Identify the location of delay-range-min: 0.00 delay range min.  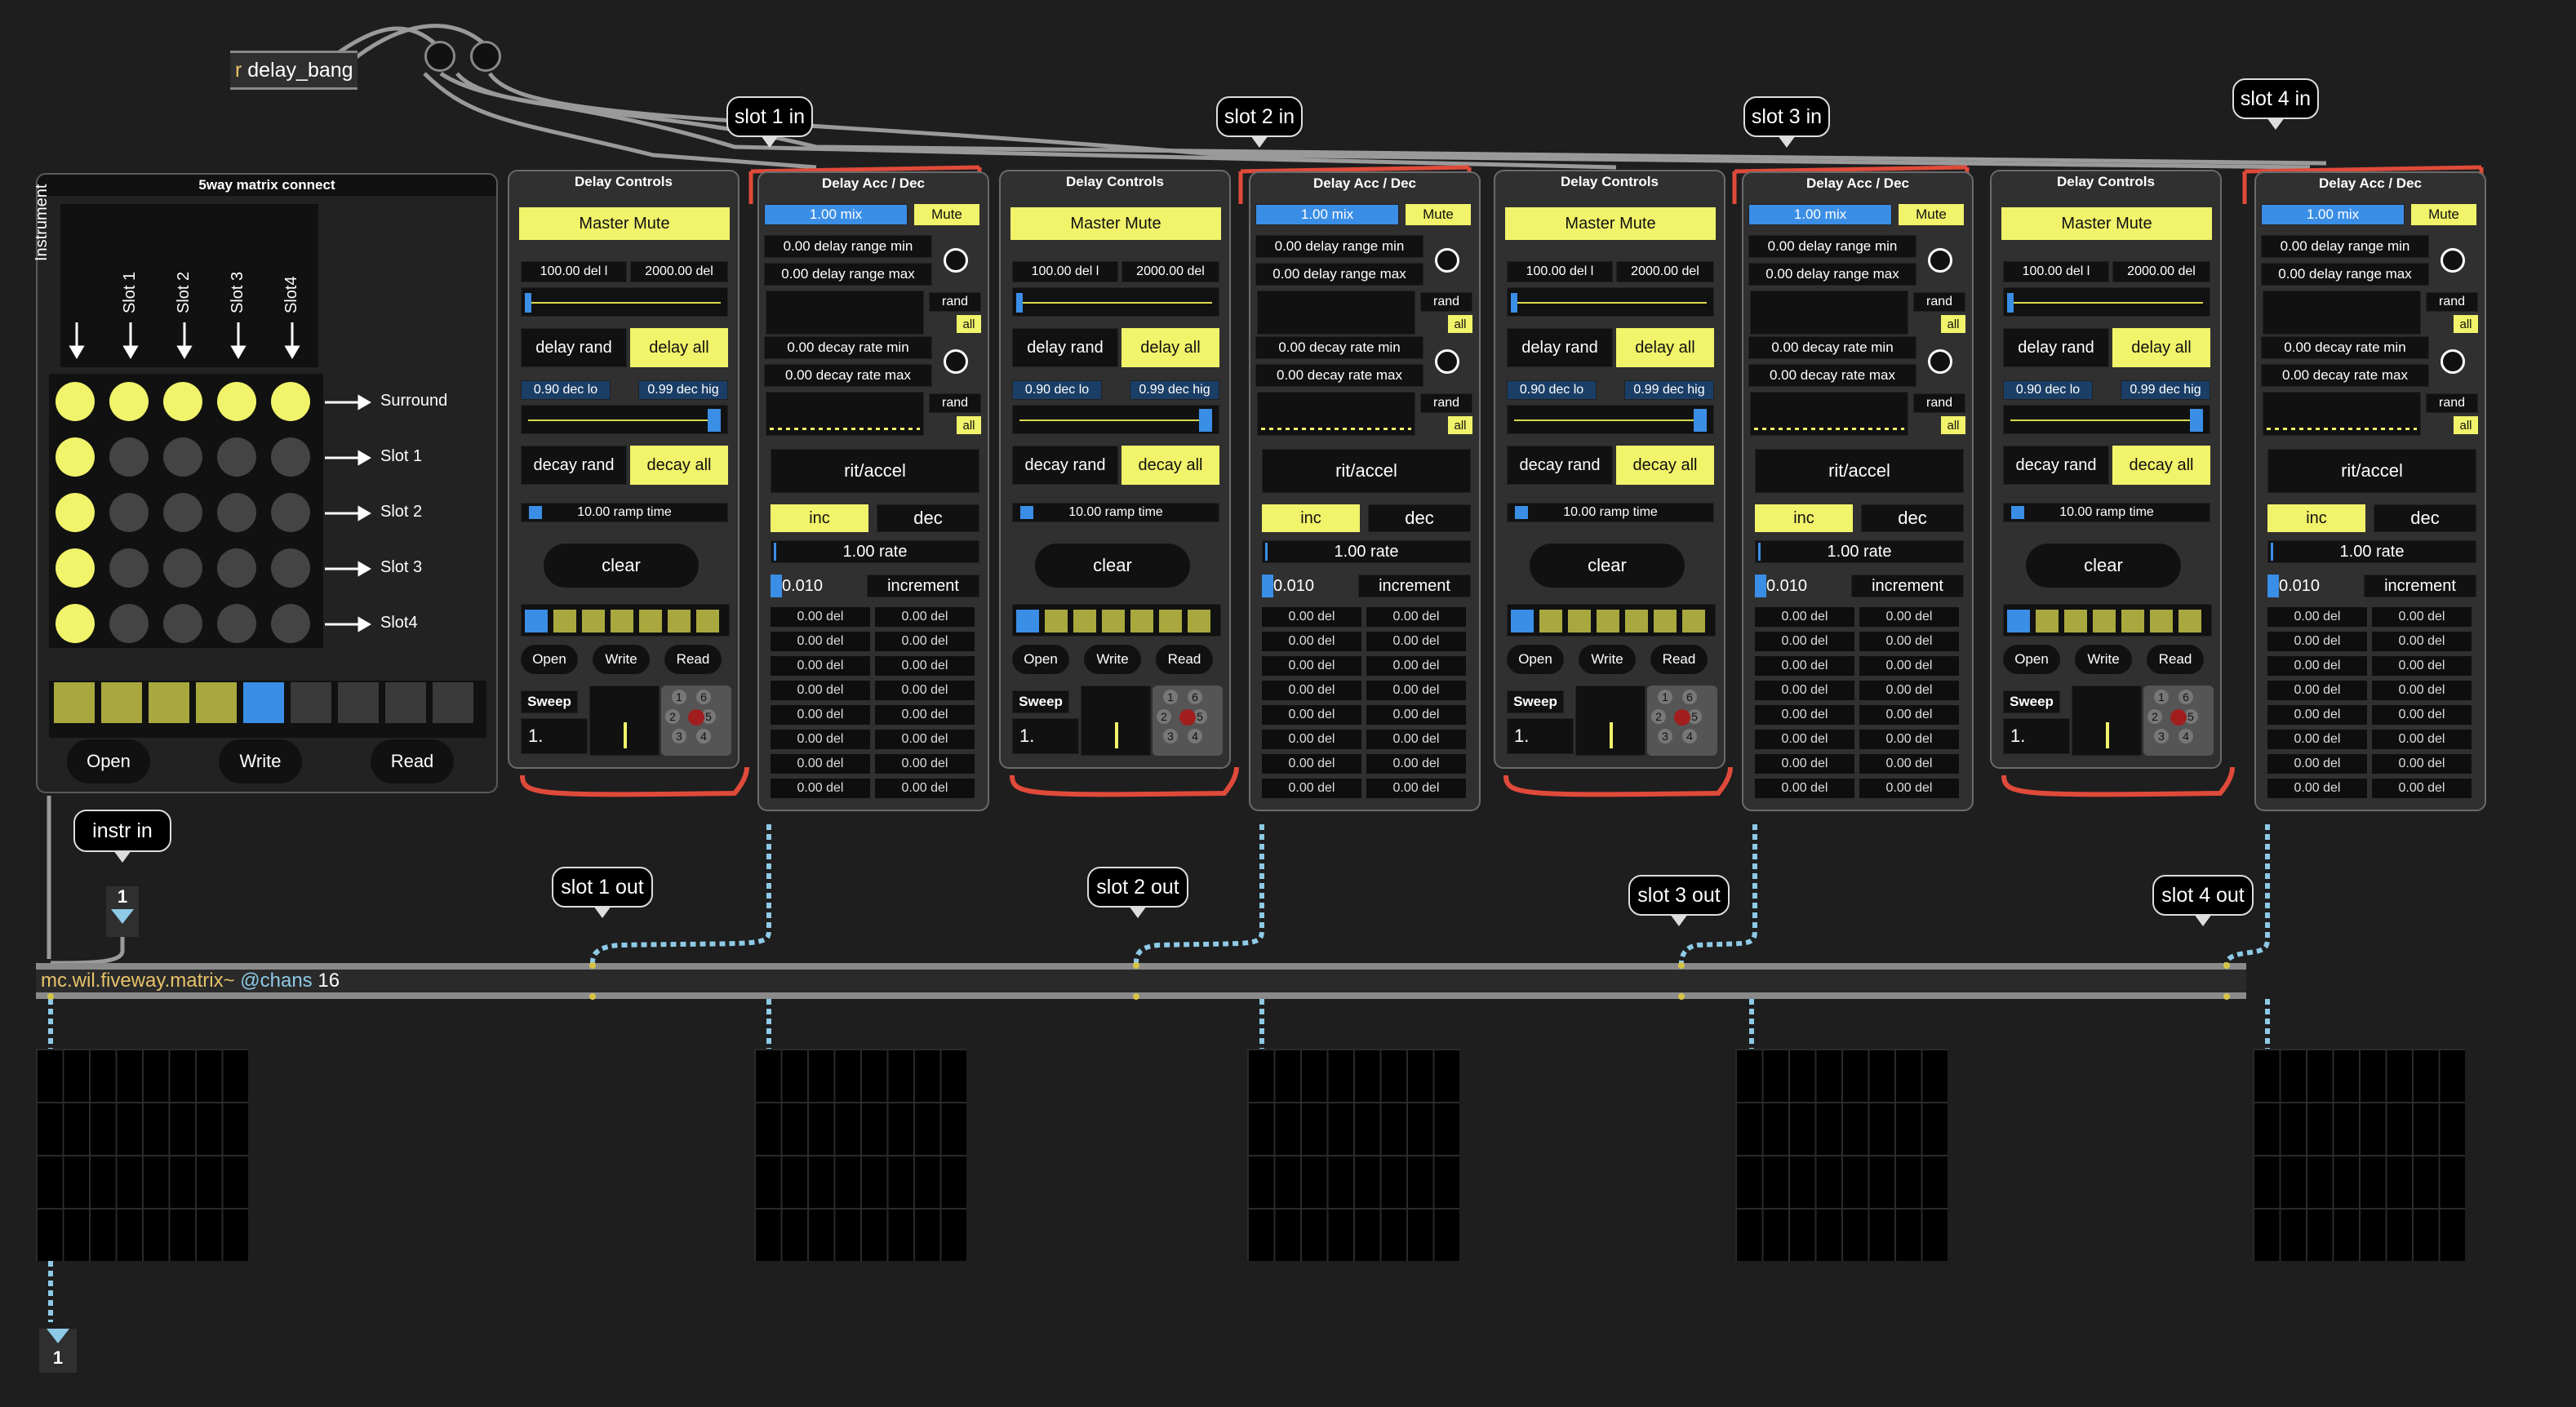
(848, 246).